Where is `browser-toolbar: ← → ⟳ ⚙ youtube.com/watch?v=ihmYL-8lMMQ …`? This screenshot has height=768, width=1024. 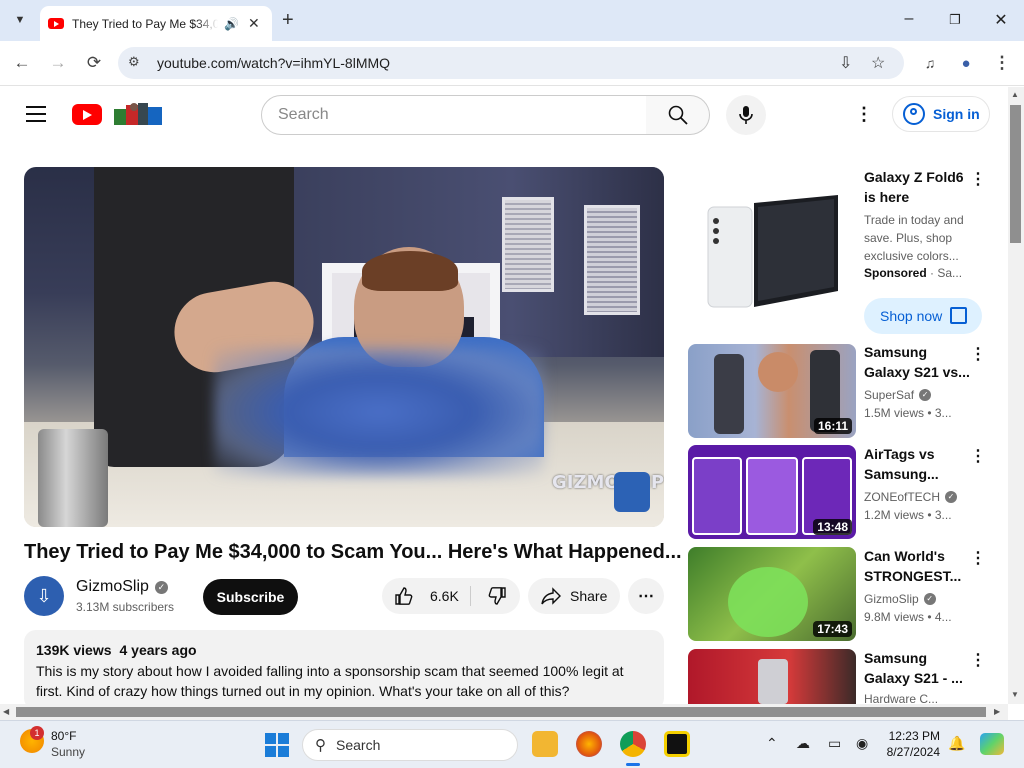 browser-toolbar: ← → ⟳ ⚙ youtube.com/watch?v=ihmYL-8lMMQ … is located at coordinates (512, 63).